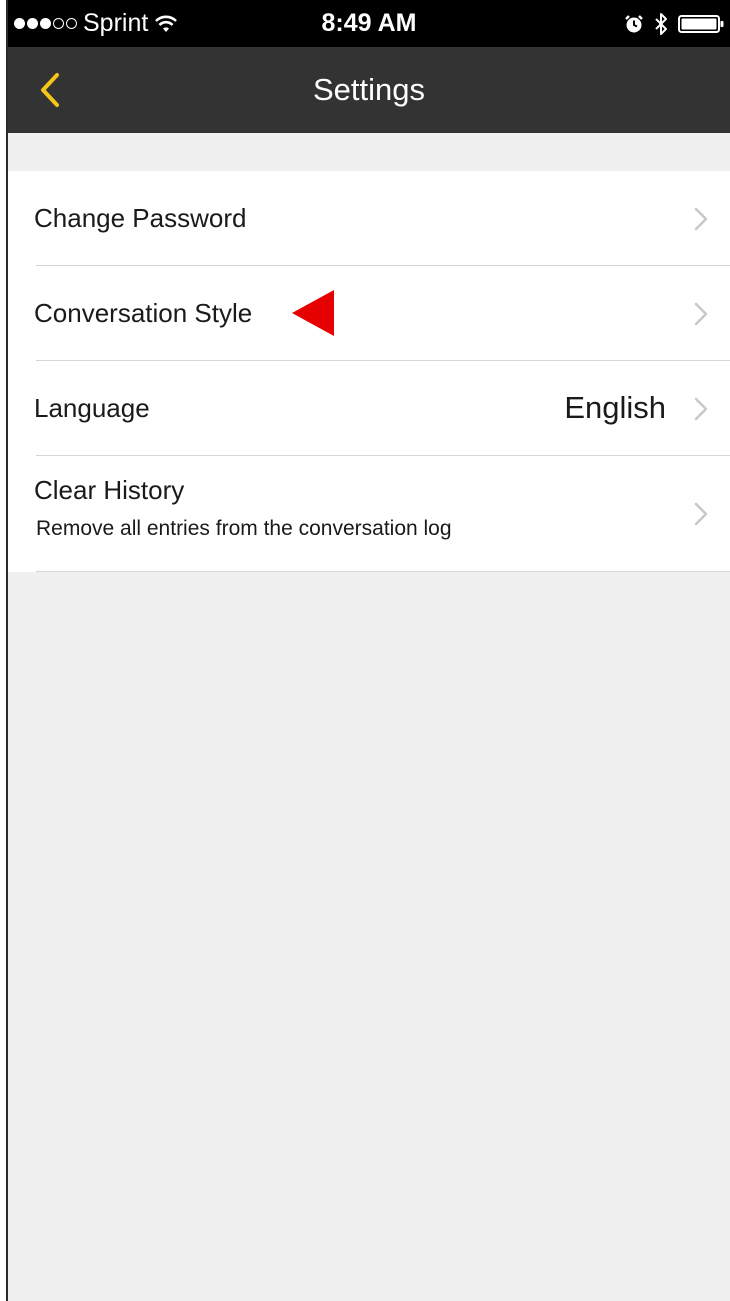  I want to click on status-bar: Sprint 8:49 AM, so click(369, 23).